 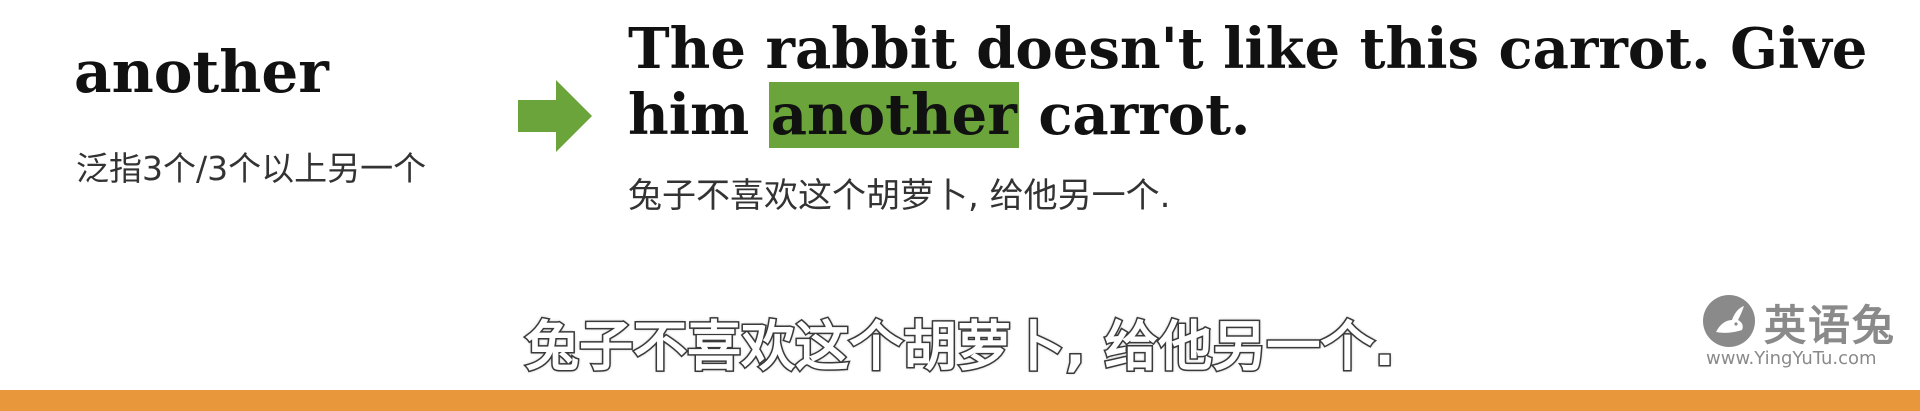 What do you see at coordinates (1791, 358) in the screenshot?
I see `logo-url: www.YingYuTu.com` at bounding box center [1791, 358].